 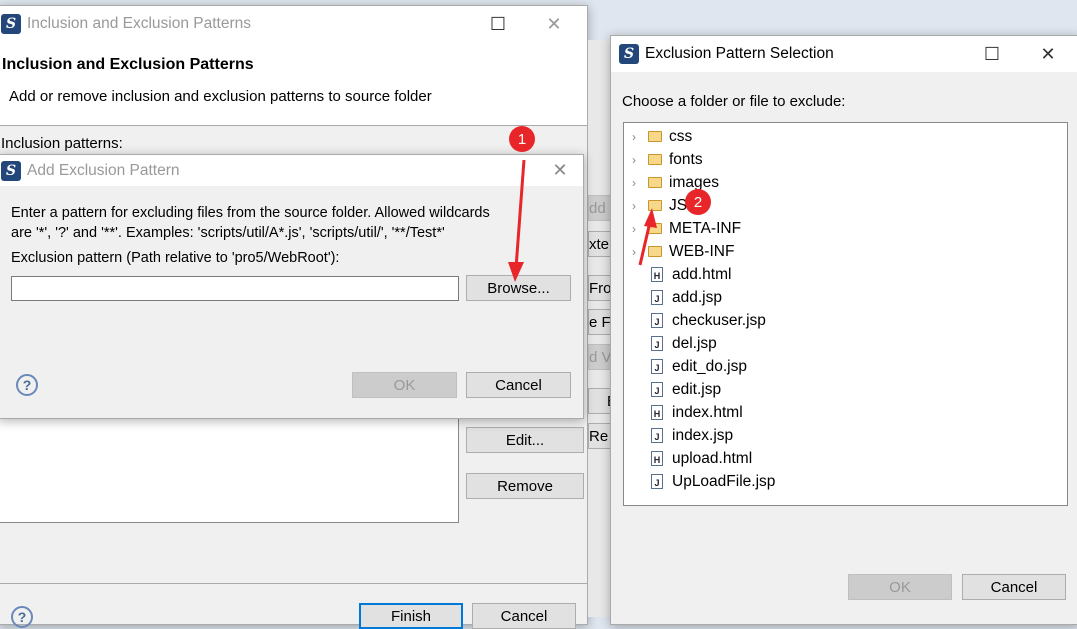 What do you see at coordinates (698, 202) in the screenshot?
I see `step-badge-2: 2` at bounding box center [698, 202].